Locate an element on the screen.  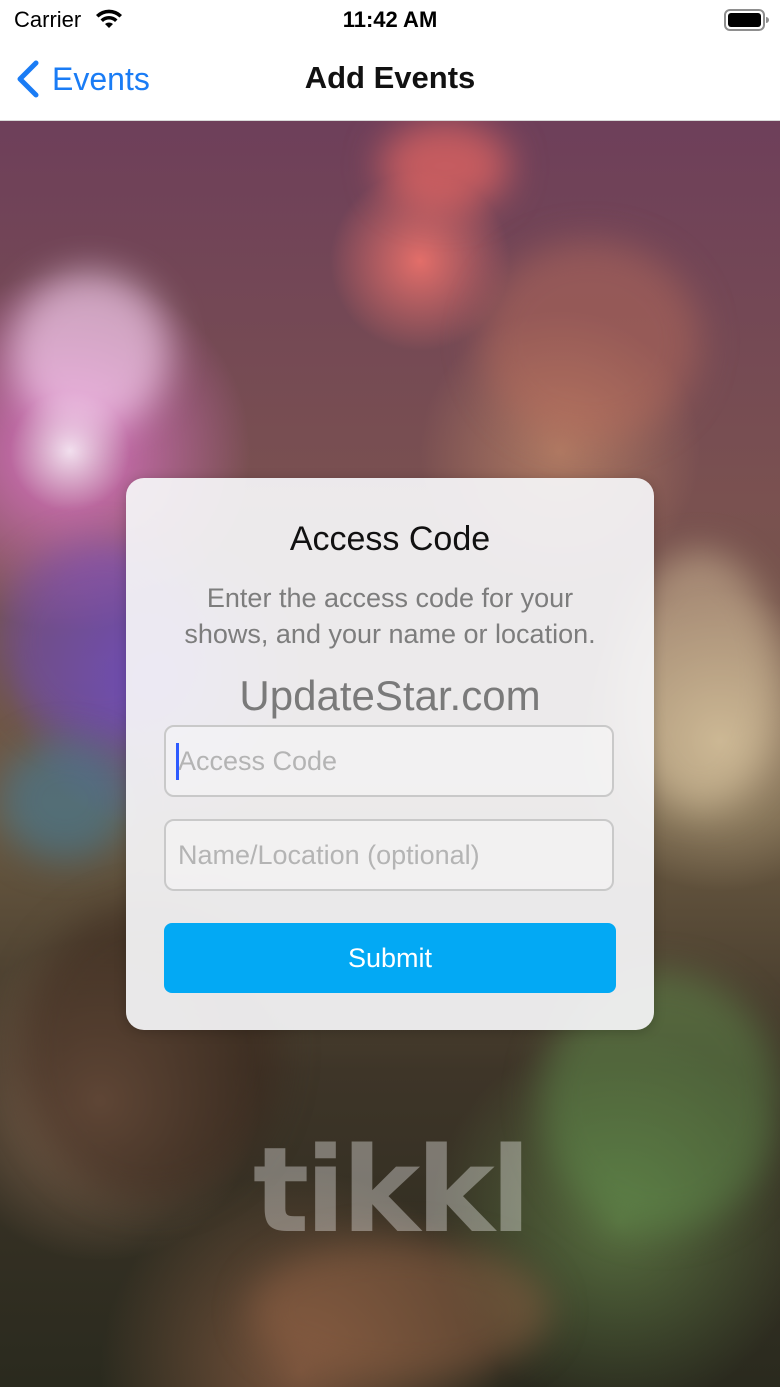
battery-icon is located at coordinates (746, 20).